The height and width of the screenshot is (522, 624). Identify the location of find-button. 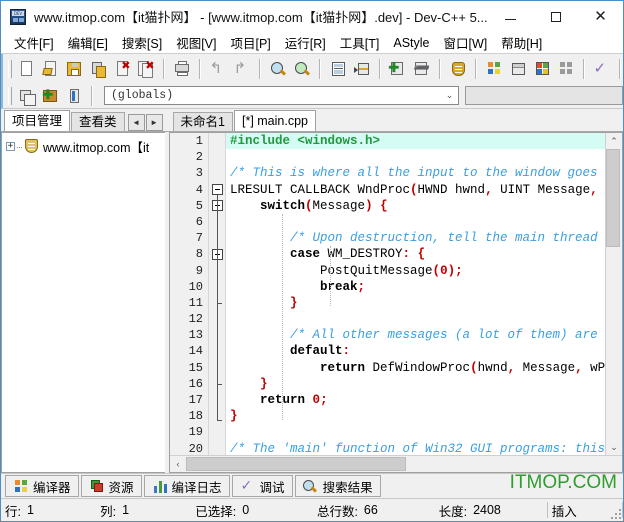
(278, 68).